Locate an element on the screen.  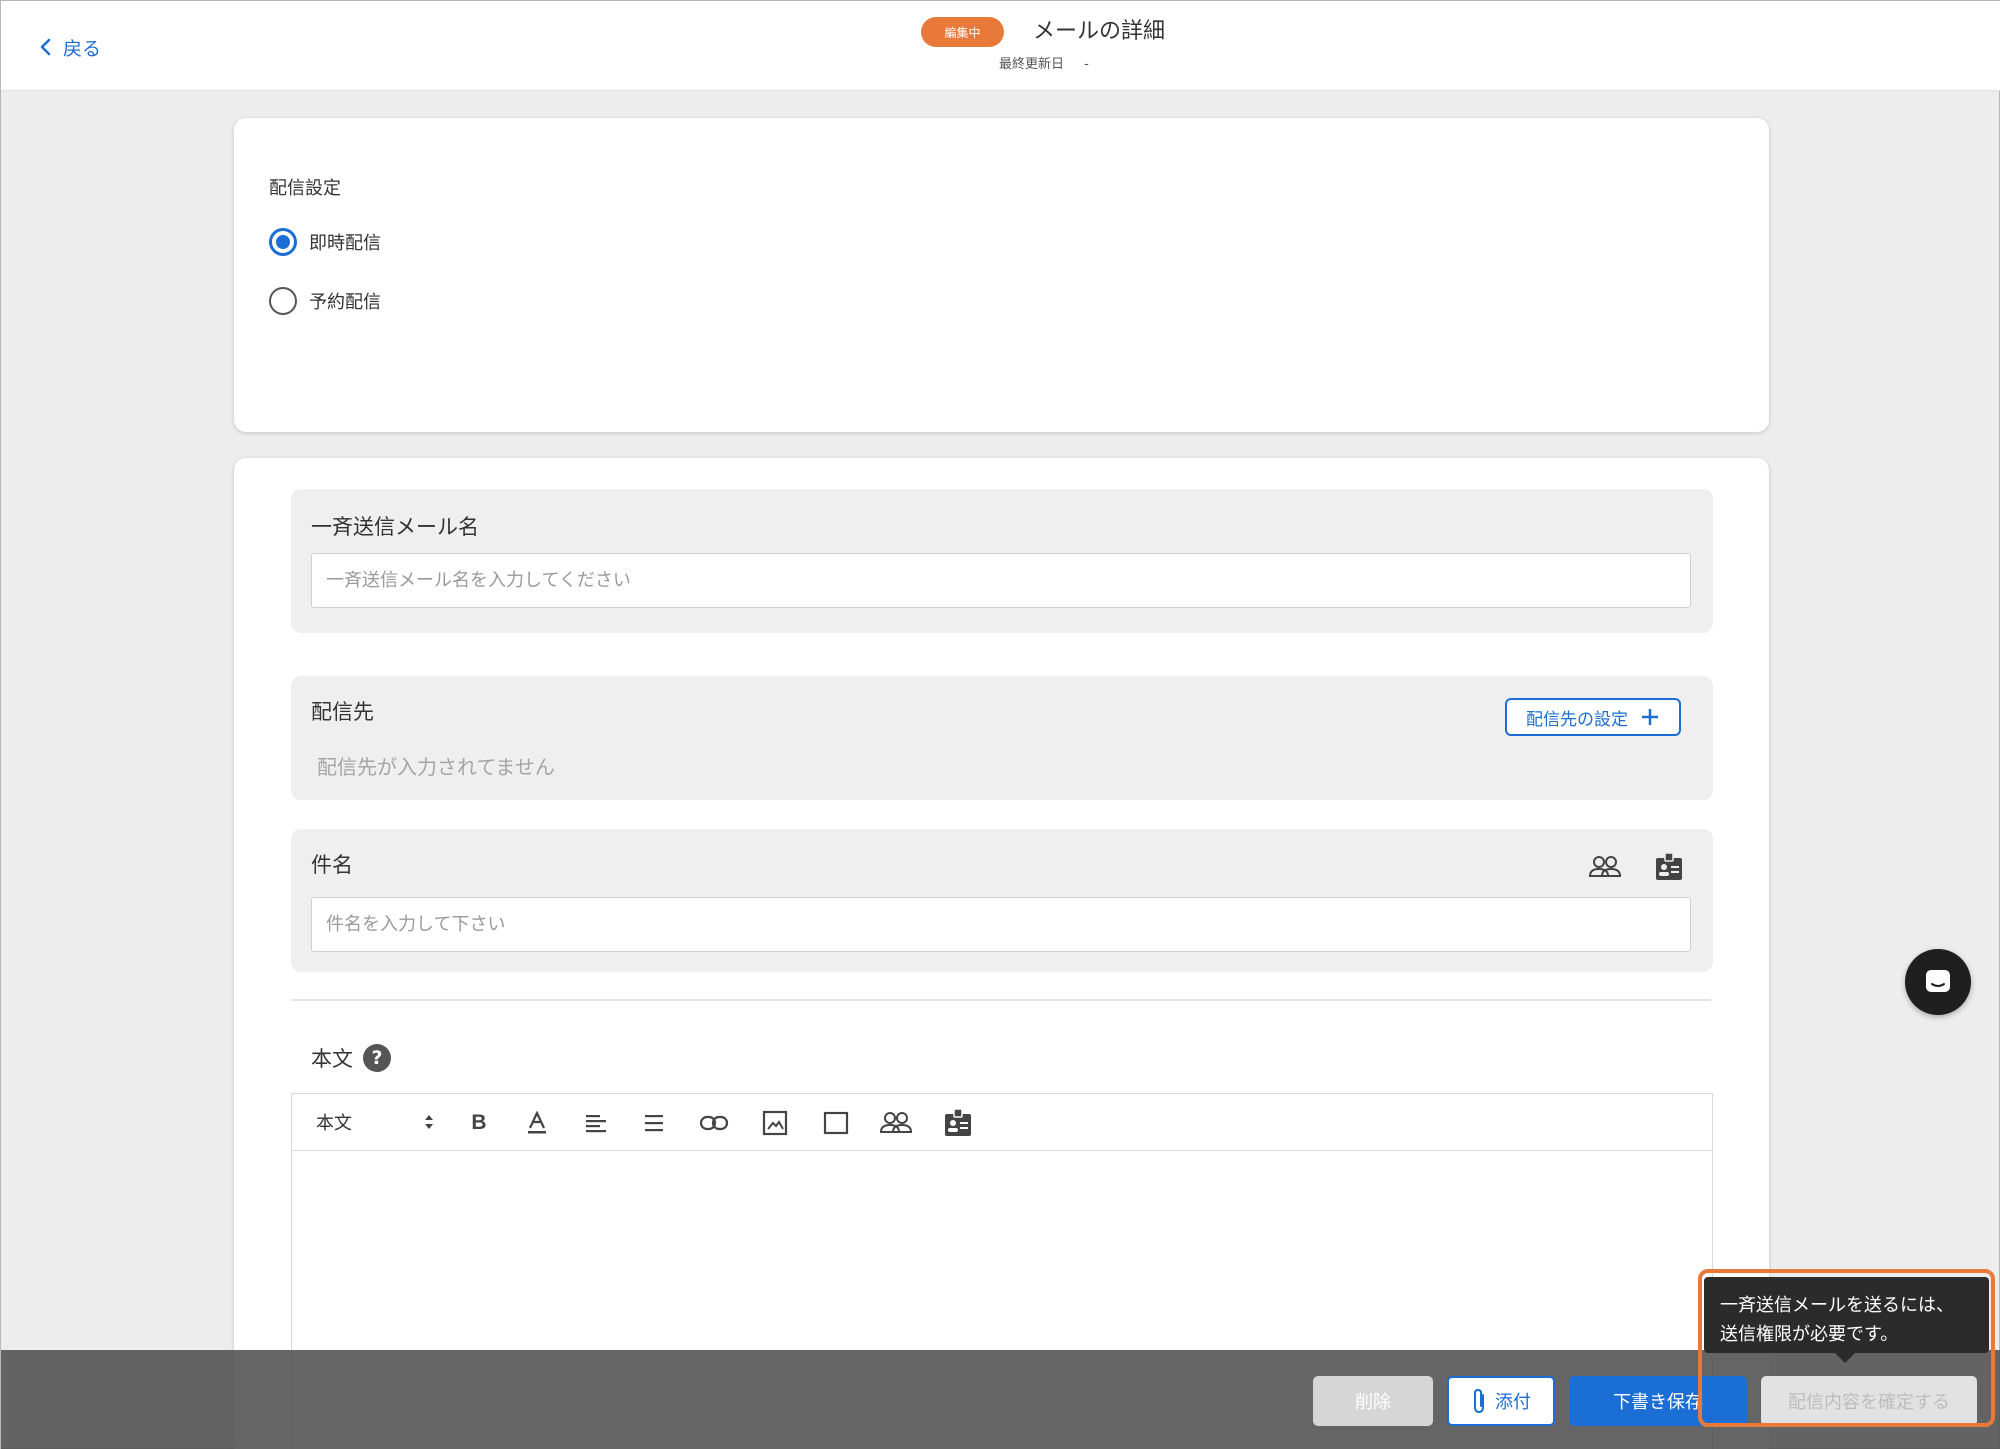
subject-label: 件名 is located at coordinates (332, 865).